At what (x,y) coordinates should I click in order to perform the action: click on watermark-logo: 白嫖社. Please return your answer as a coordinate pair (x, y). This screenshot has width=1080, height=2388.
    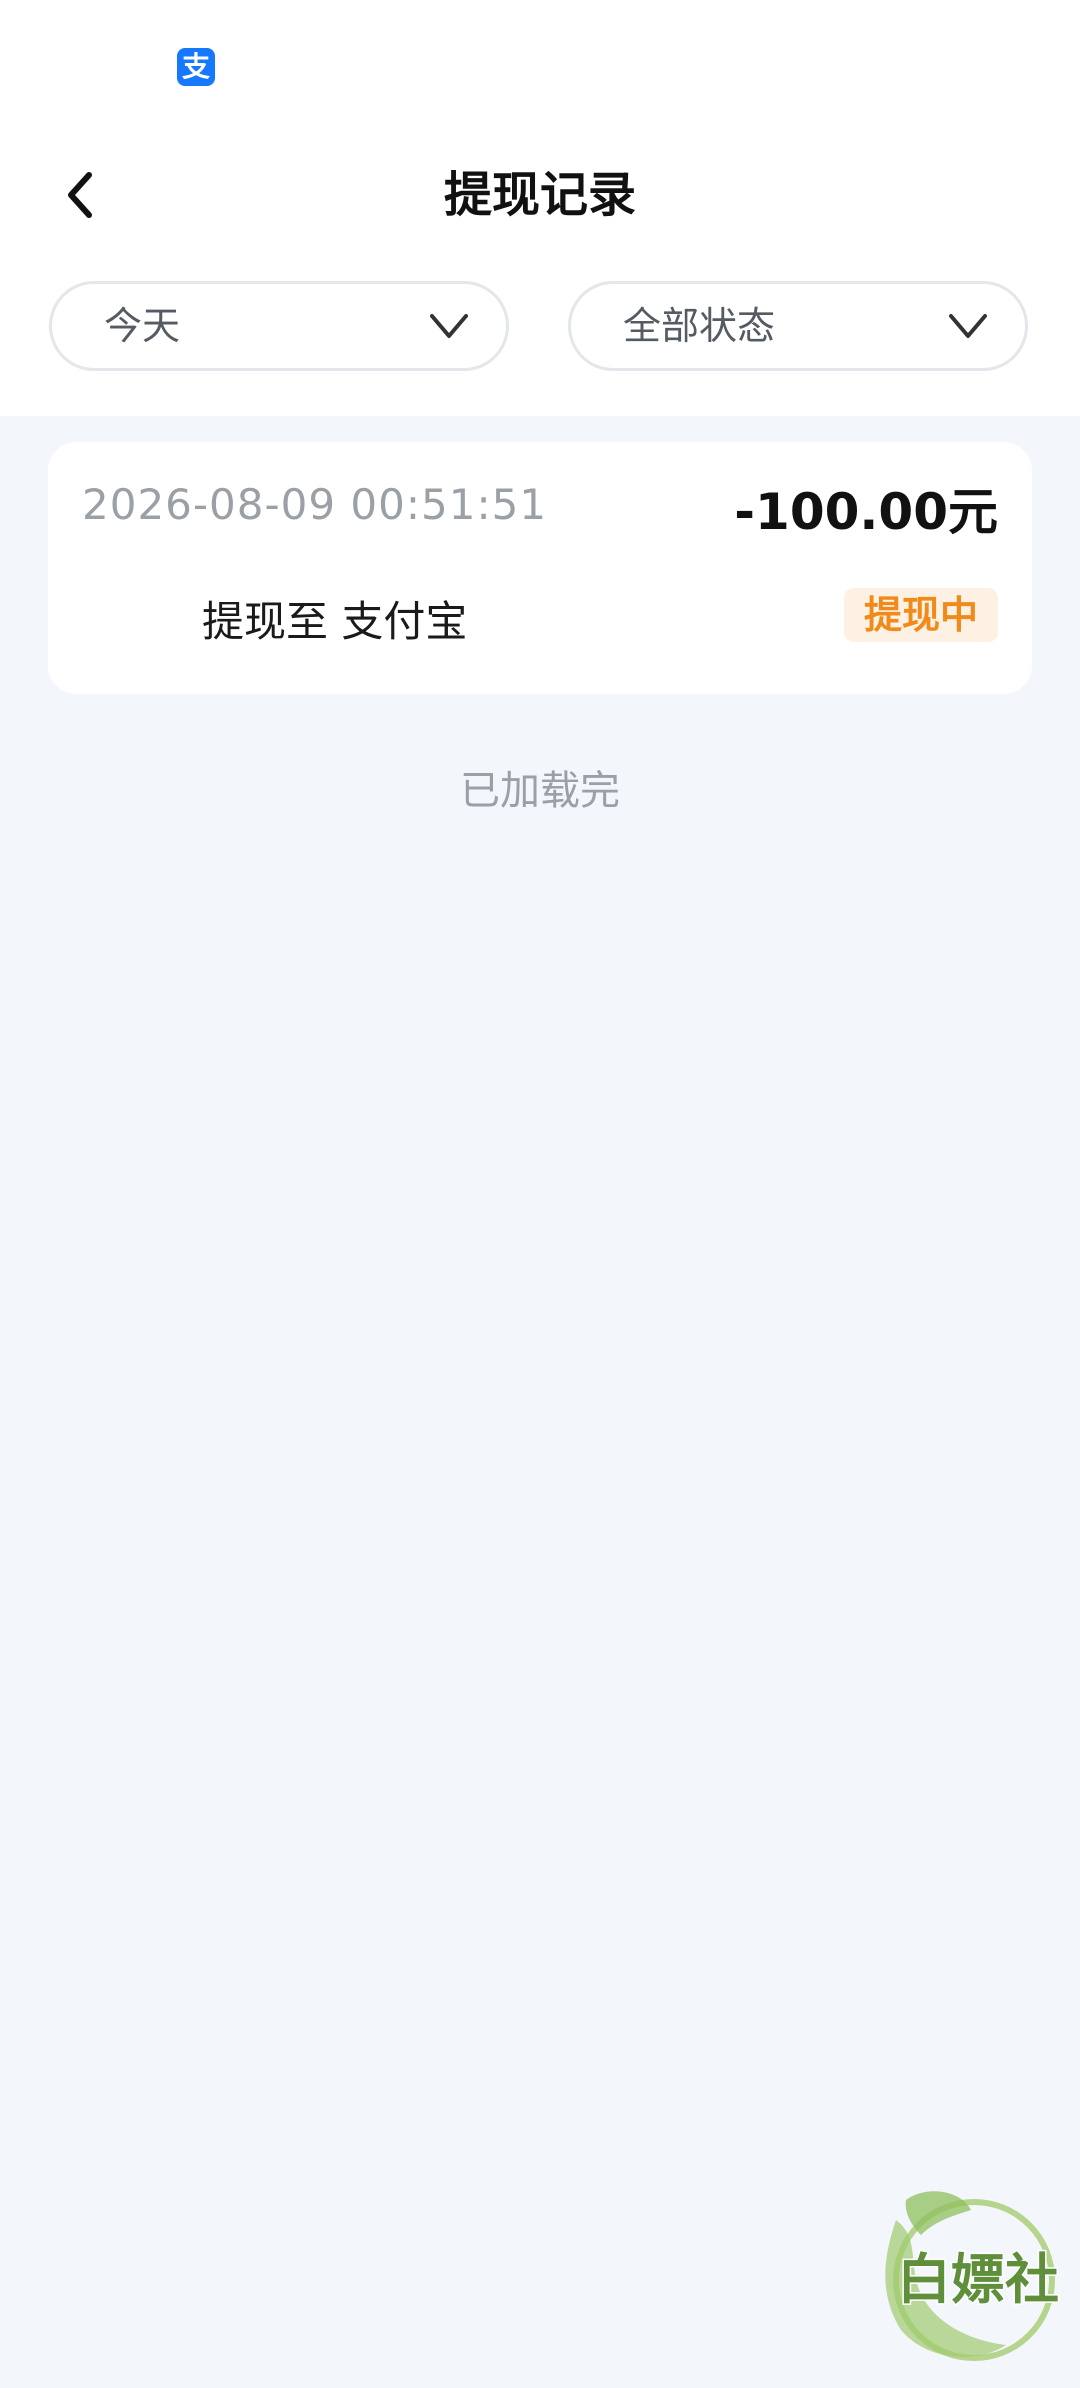
    Looking at the image, I should click on (973, 2276).